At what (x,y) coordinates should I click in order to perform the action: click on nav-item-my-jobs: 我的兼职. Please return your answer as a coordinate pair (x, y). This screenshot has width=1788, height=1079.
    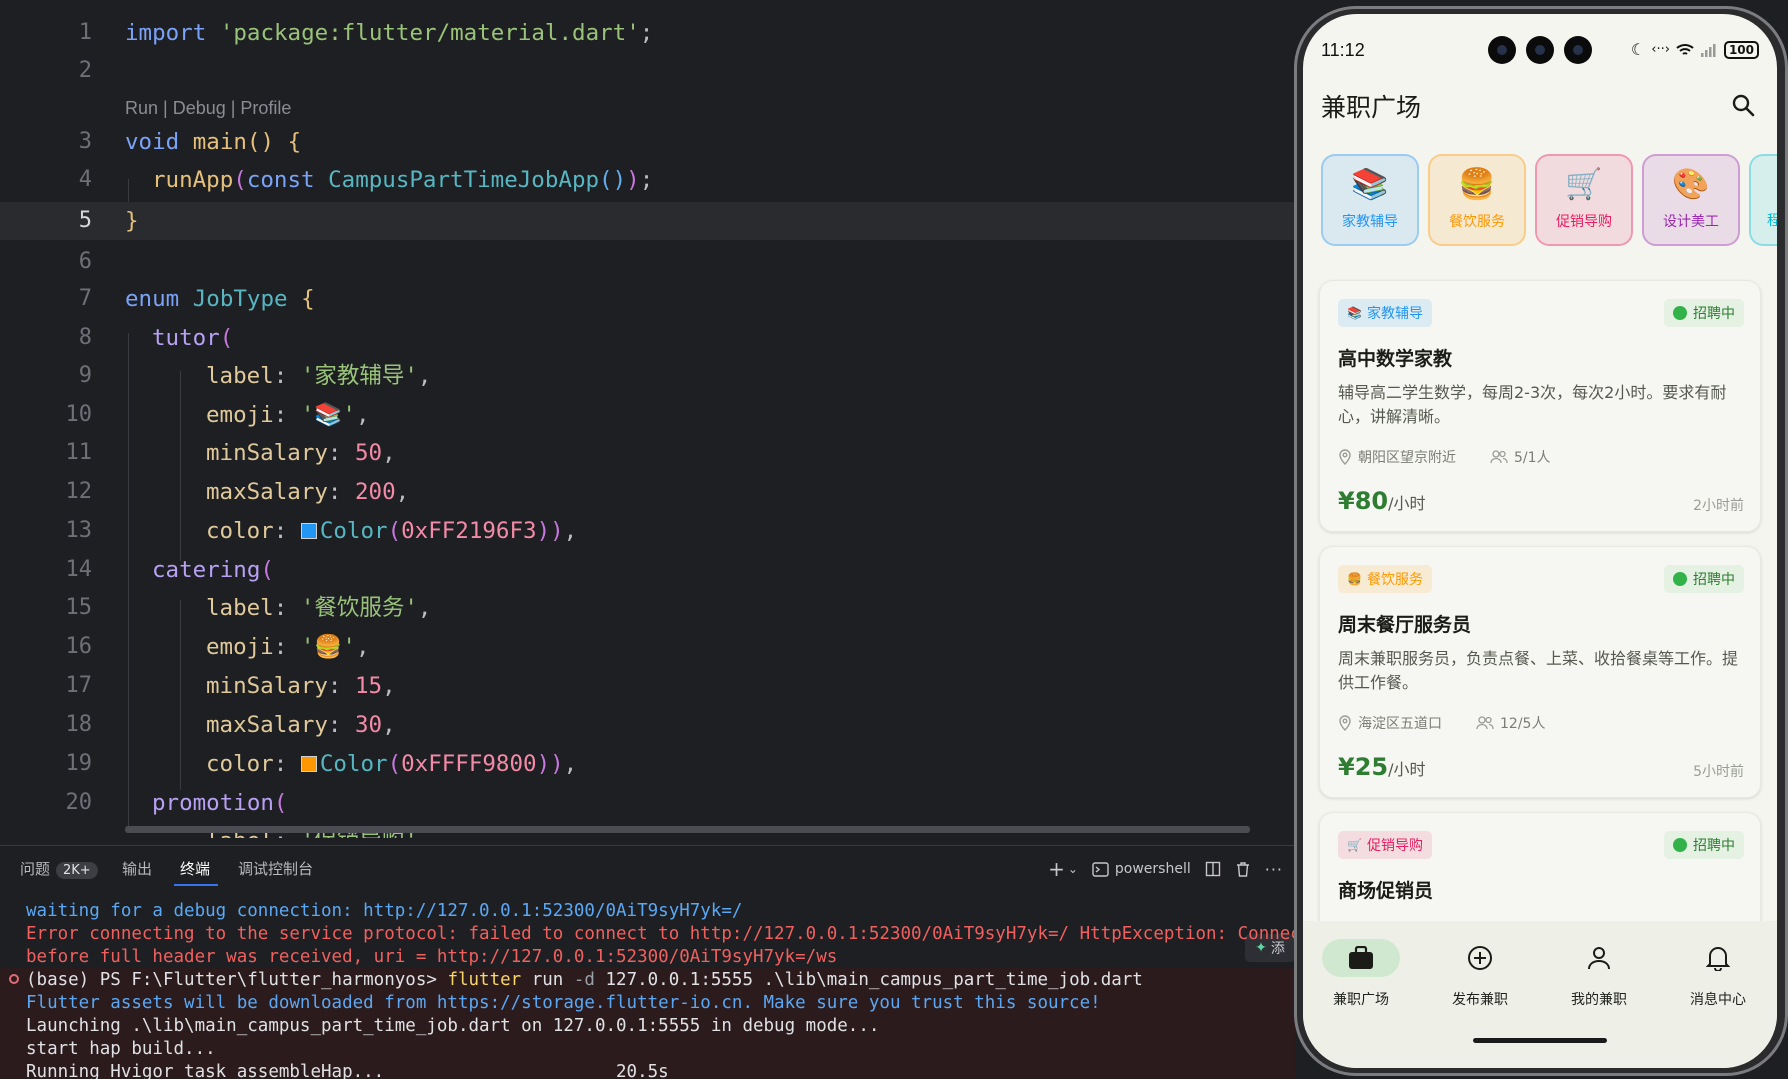
    Looking at the image, I should click on (1599, 974).